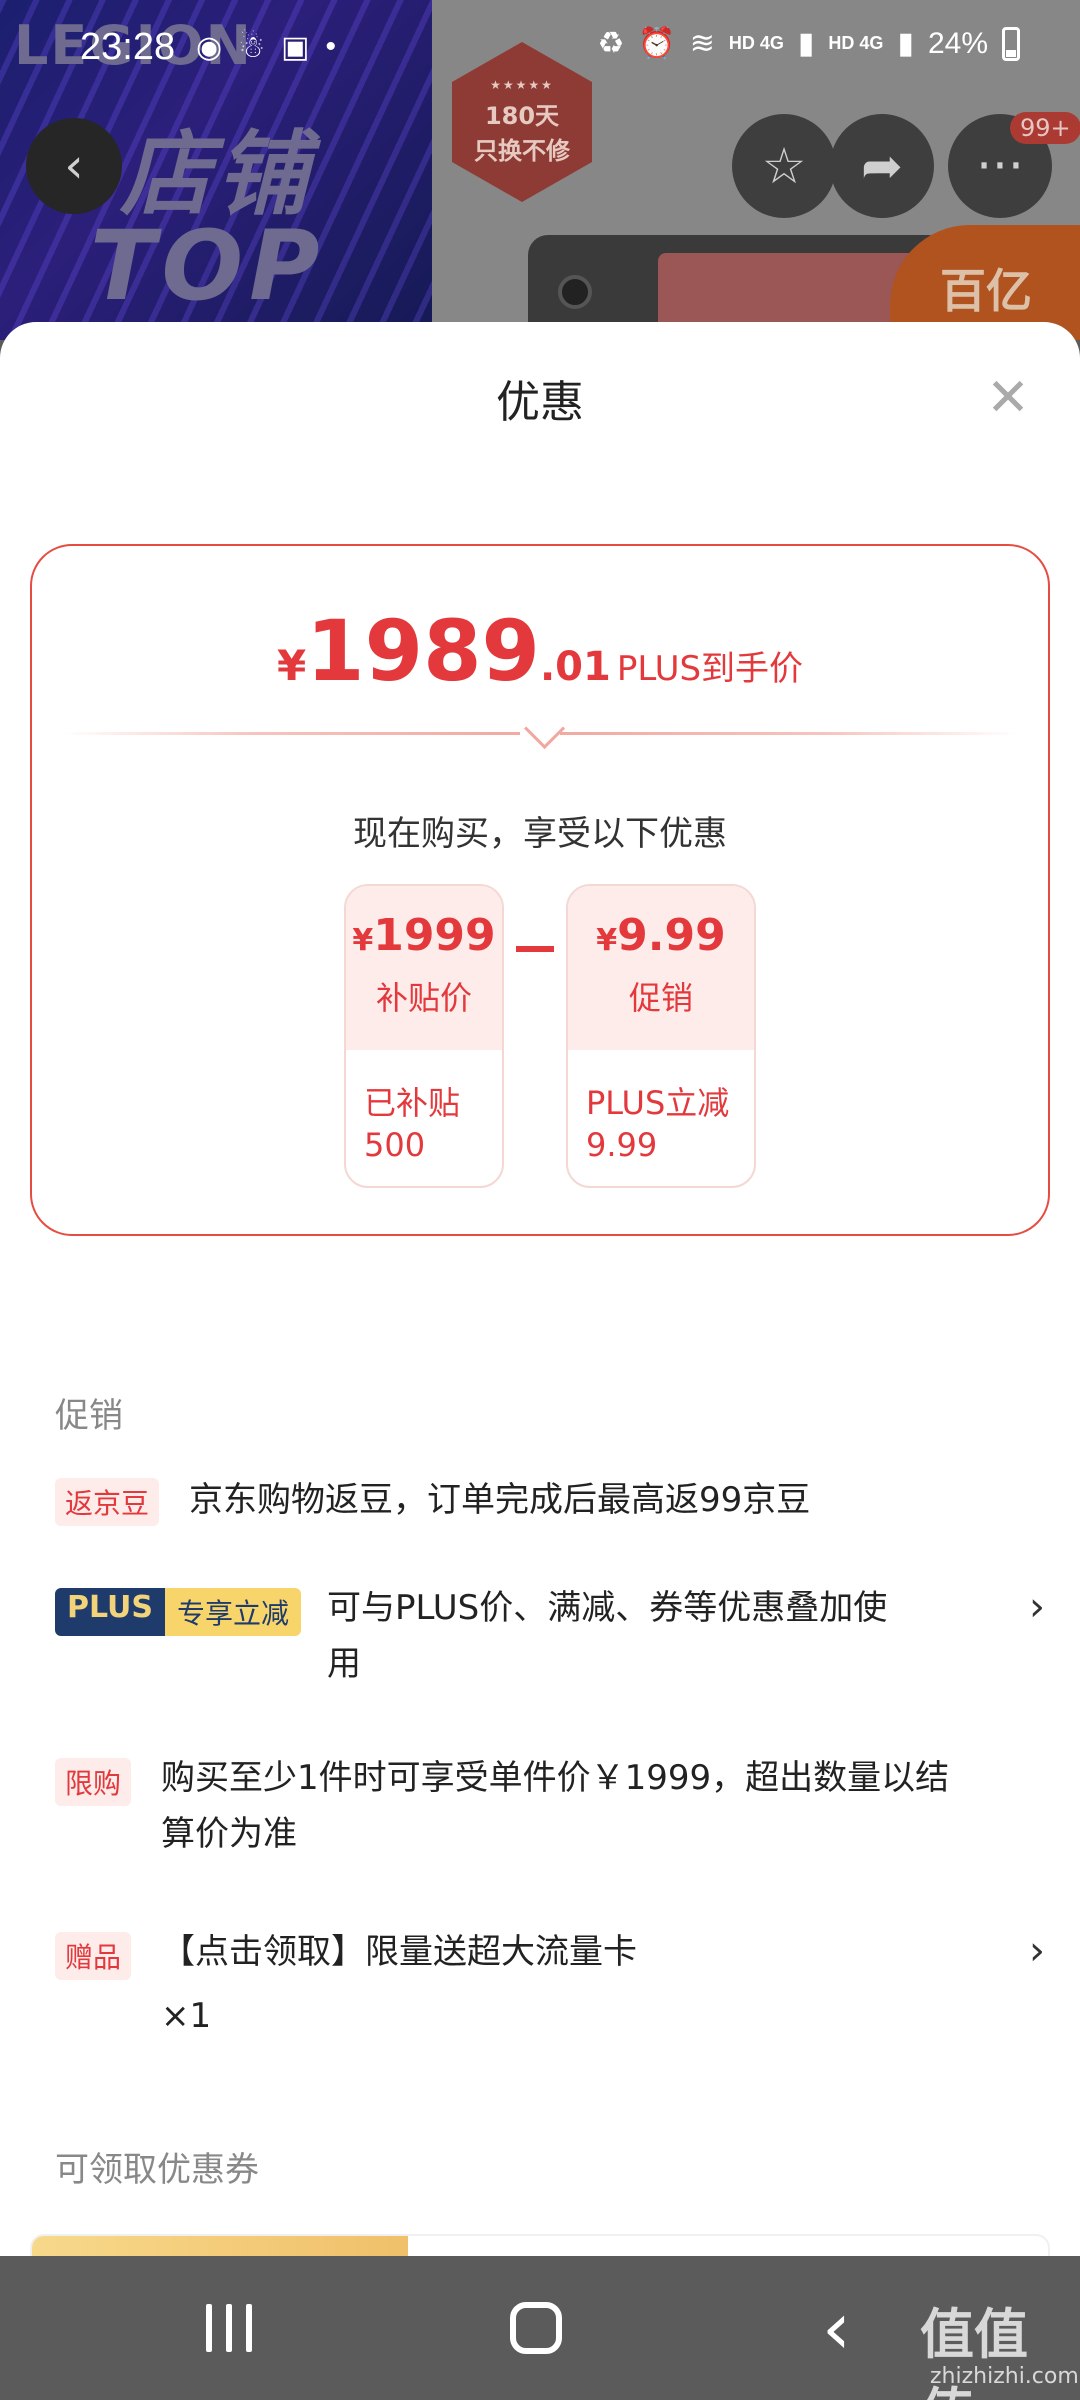 Image resolution: width=1080 pixels, height=2400 pixels. I want to click on nav-back-button: ‹, so click(836, 2328).